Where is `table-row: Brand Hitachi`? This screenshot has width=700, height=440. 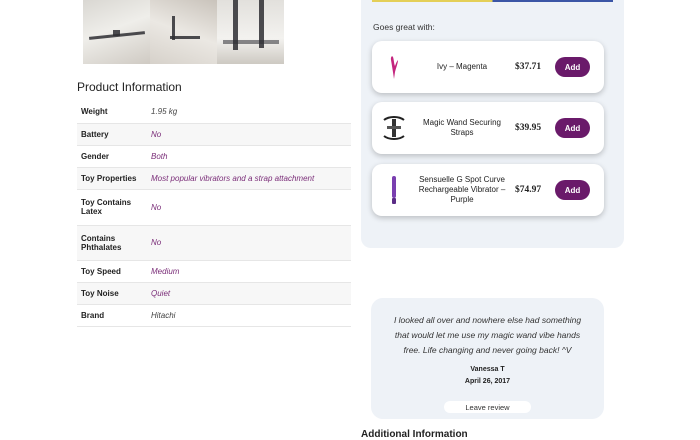
table-row: Brand Hitachi is located at coordinates (214, 315).